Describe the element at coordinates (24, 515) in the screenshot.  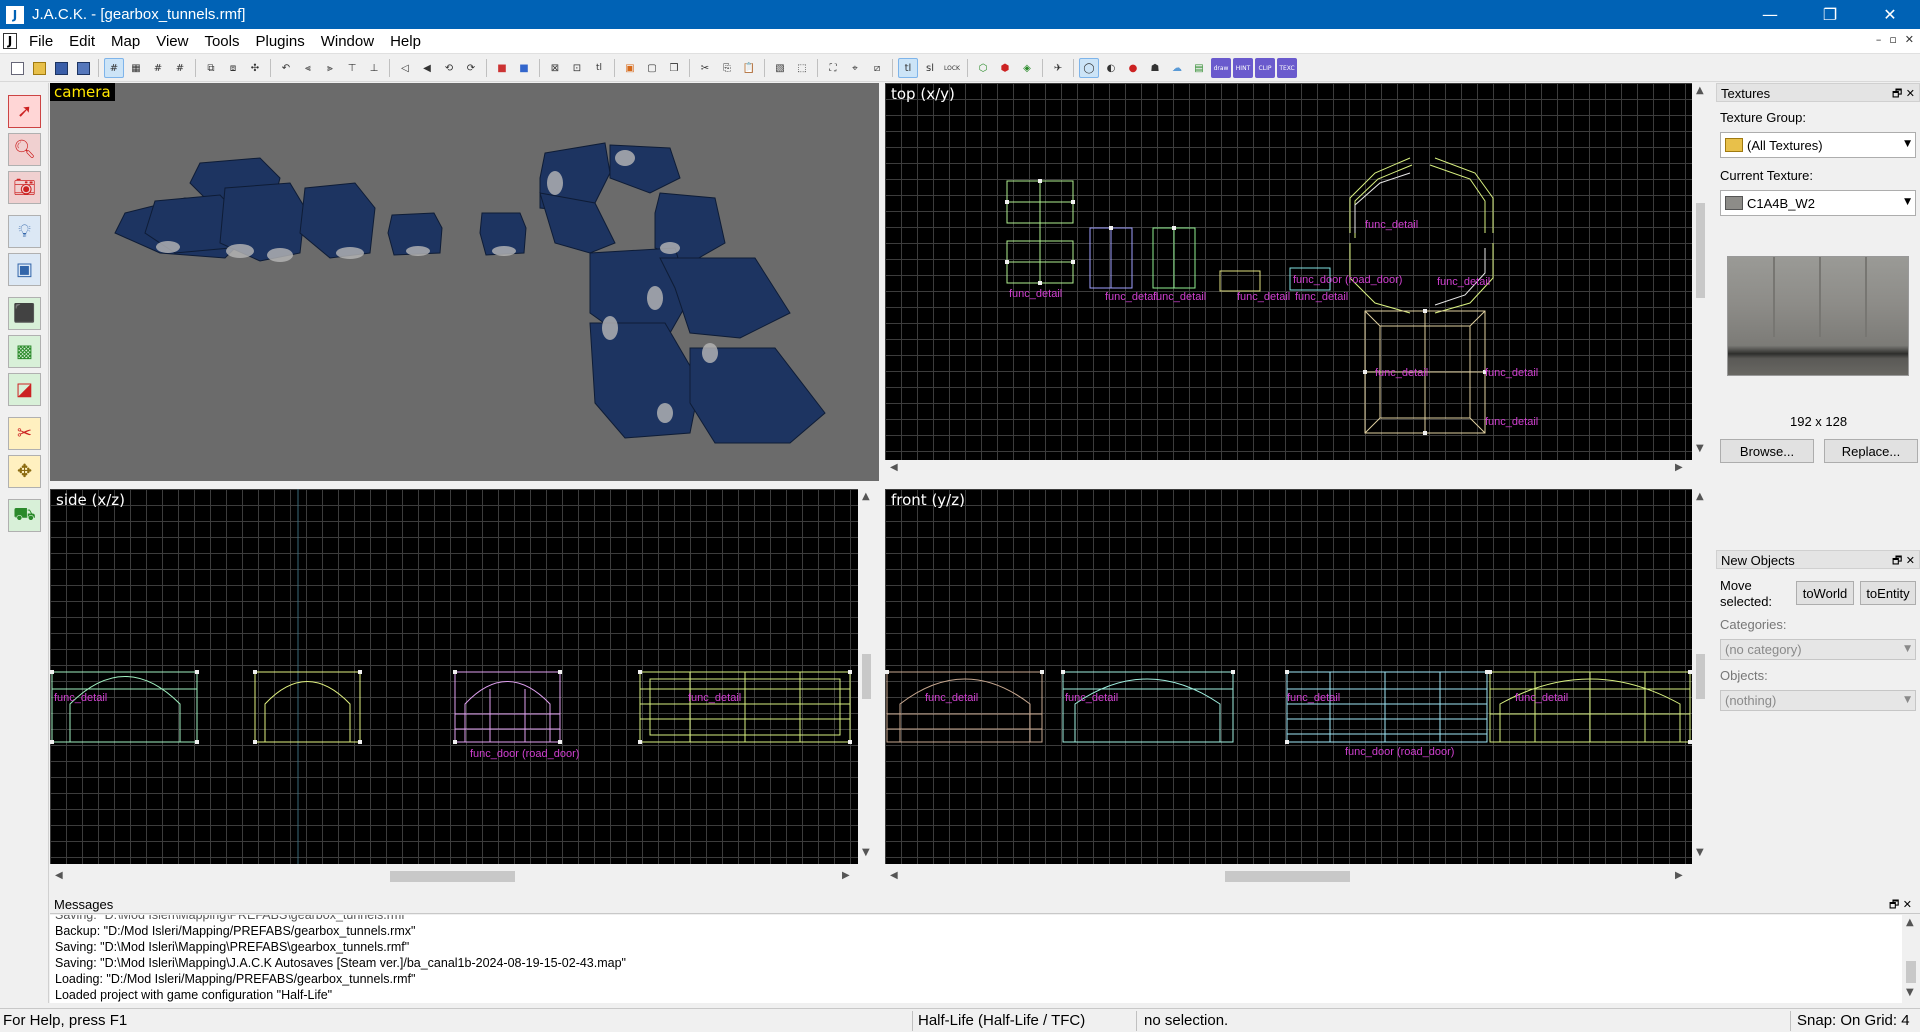
I see `path-tool: ⛟` at that location.